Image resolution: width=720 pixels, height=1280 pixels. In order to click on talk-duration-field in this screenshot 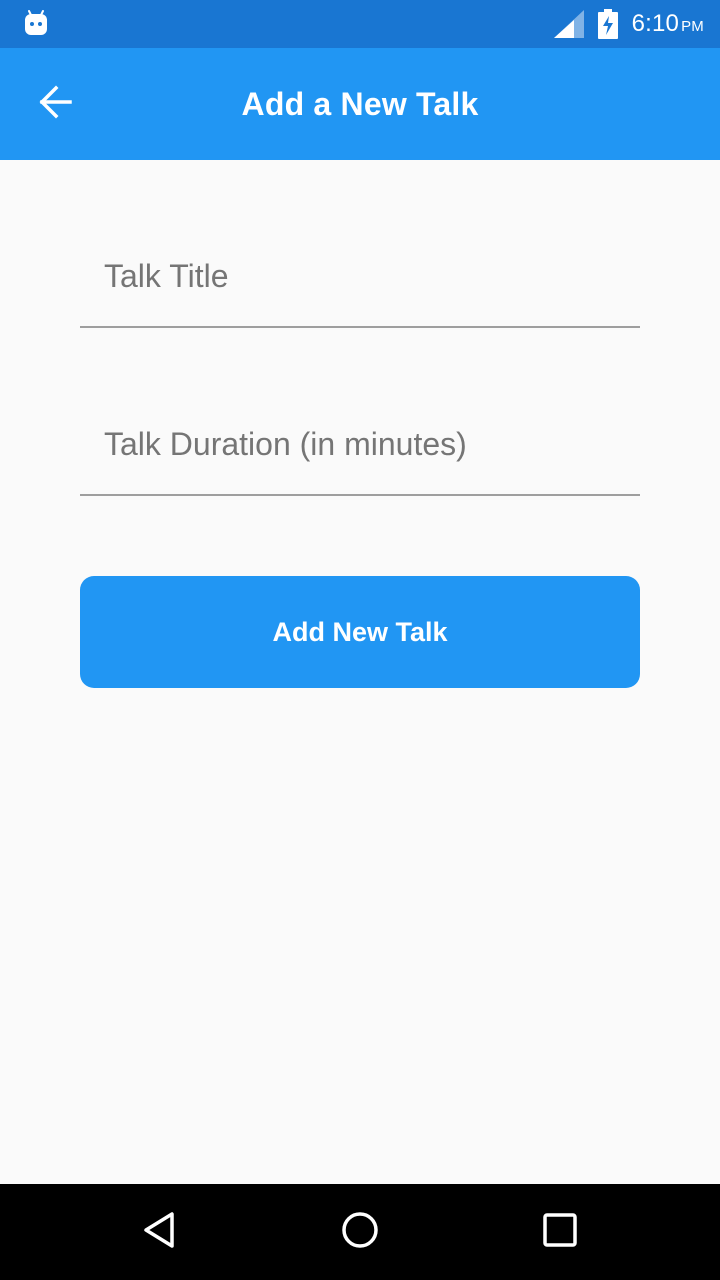, I will do `click(360, 445)`.